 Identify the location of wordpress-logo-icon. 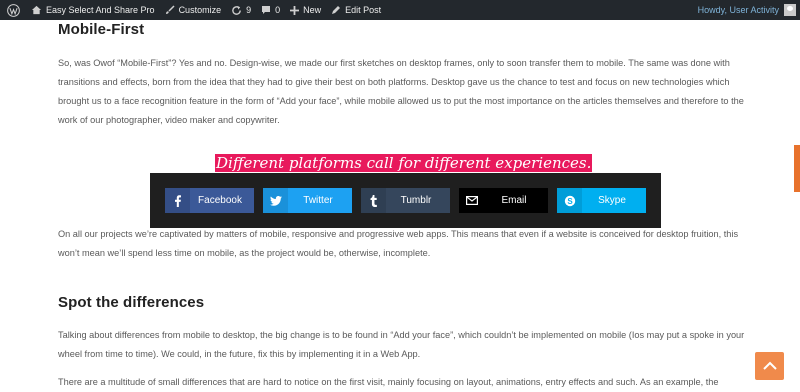
(13, 10).